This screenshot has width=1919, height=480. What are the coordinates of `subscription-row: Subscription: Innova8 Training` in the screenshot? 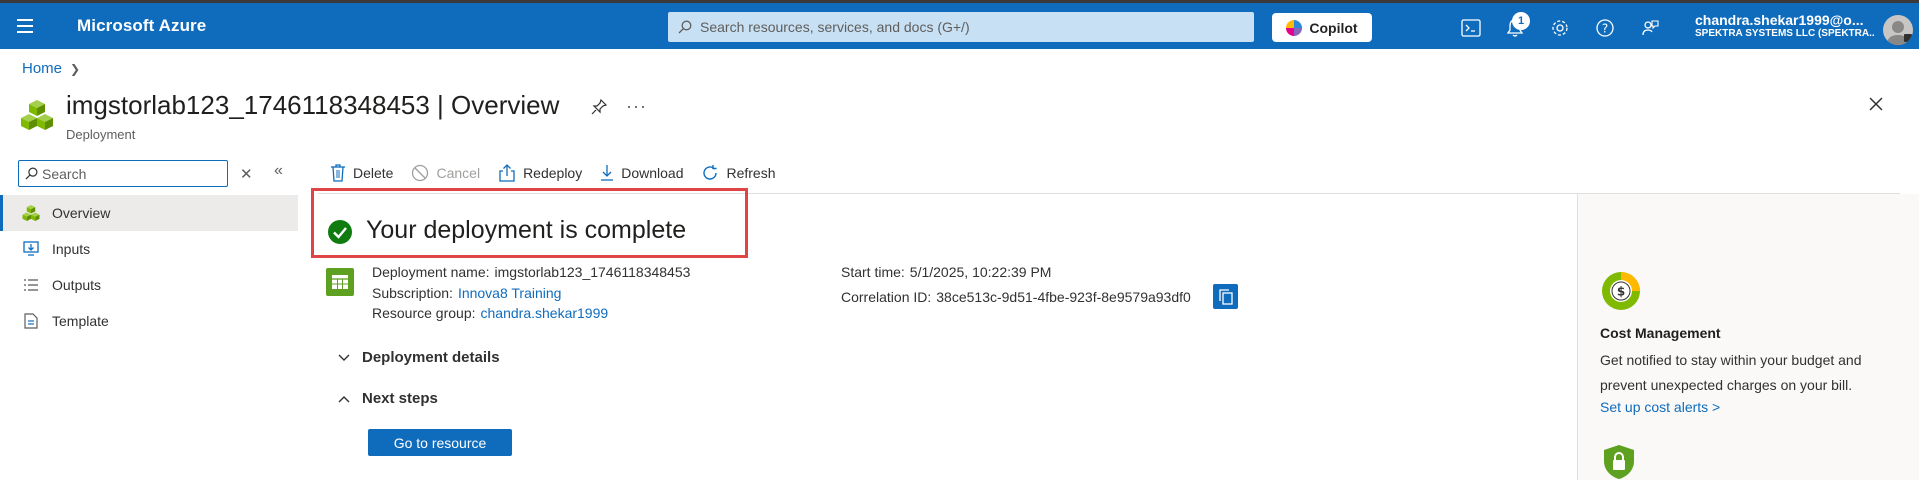 It's located at (466, 293).